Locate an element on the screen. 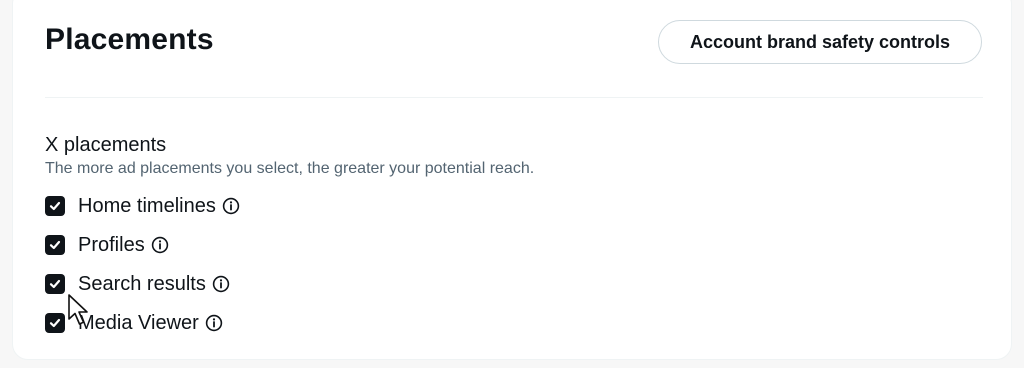 The height and width of the screenshot is (368, 1024). page-title: Placements is located at coordinates (129, 39).